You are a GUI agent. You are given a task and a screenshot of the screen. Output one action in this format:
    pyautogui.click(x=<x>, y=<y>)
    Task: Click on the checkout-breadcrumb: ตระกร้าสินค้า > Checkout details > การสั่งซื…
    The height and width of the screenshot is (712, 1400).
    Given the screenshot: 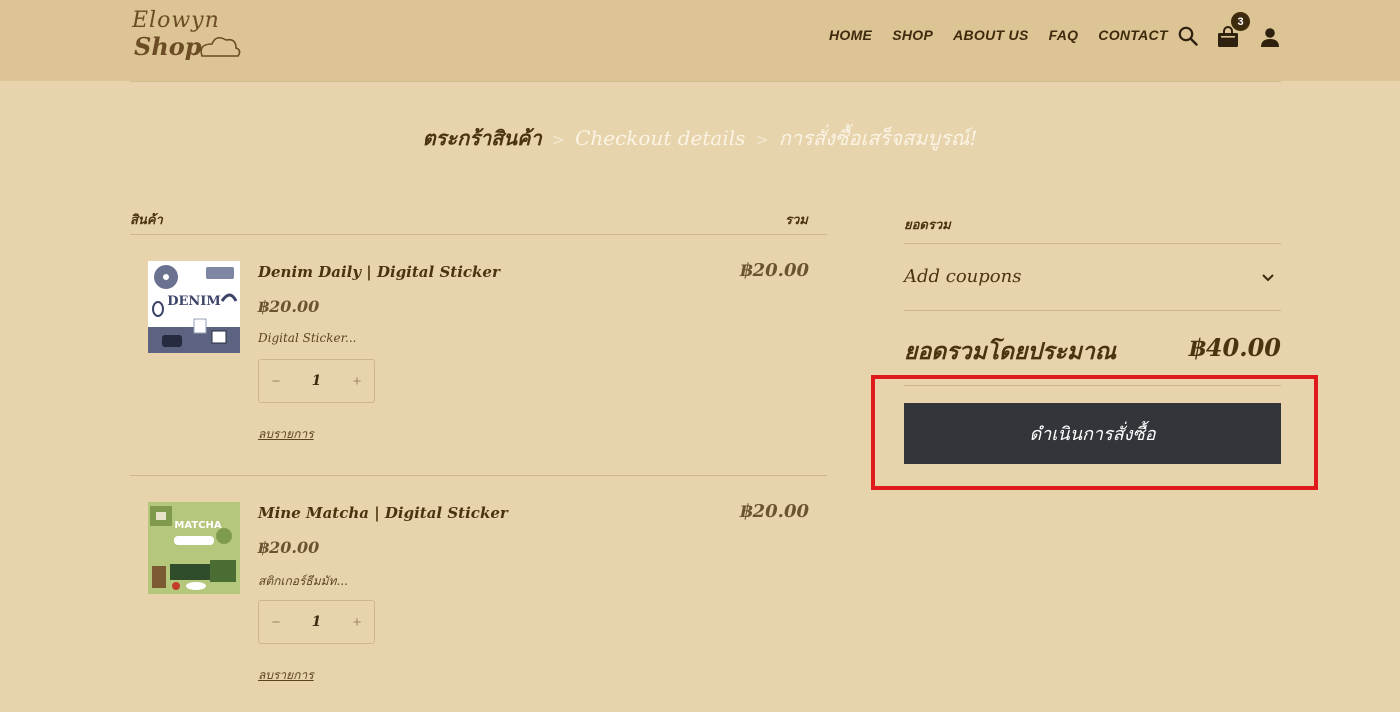 What is the action you would take?
    pyautogui.click(x=700, y=138)
    